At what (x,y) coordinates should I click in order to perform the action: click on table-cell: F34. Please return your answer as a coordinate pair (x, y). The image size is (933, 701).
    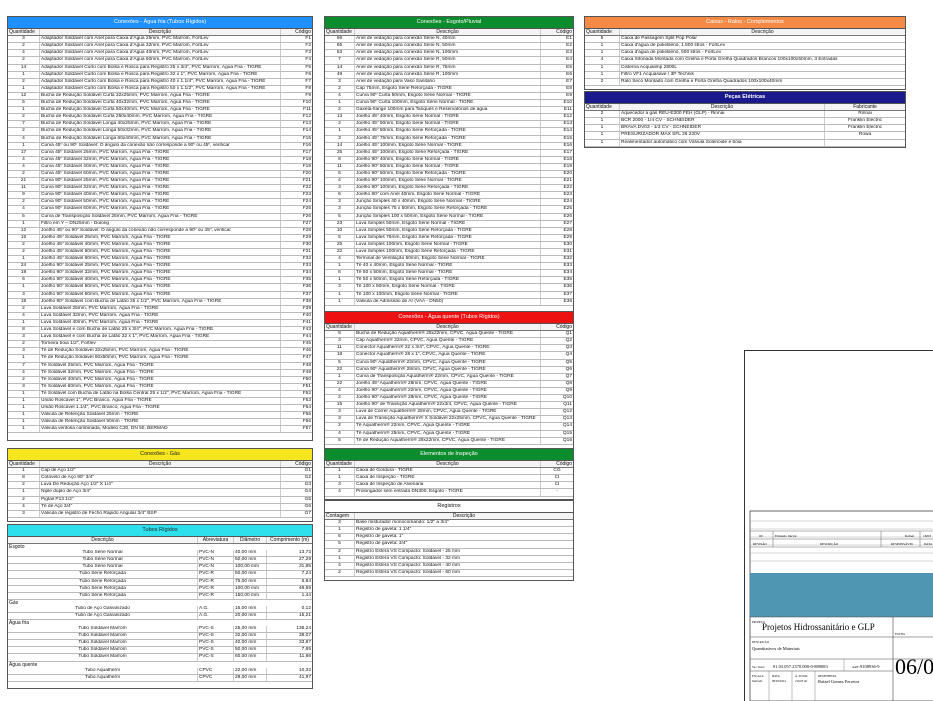
    Looking at the image, I should click on (306, 273).